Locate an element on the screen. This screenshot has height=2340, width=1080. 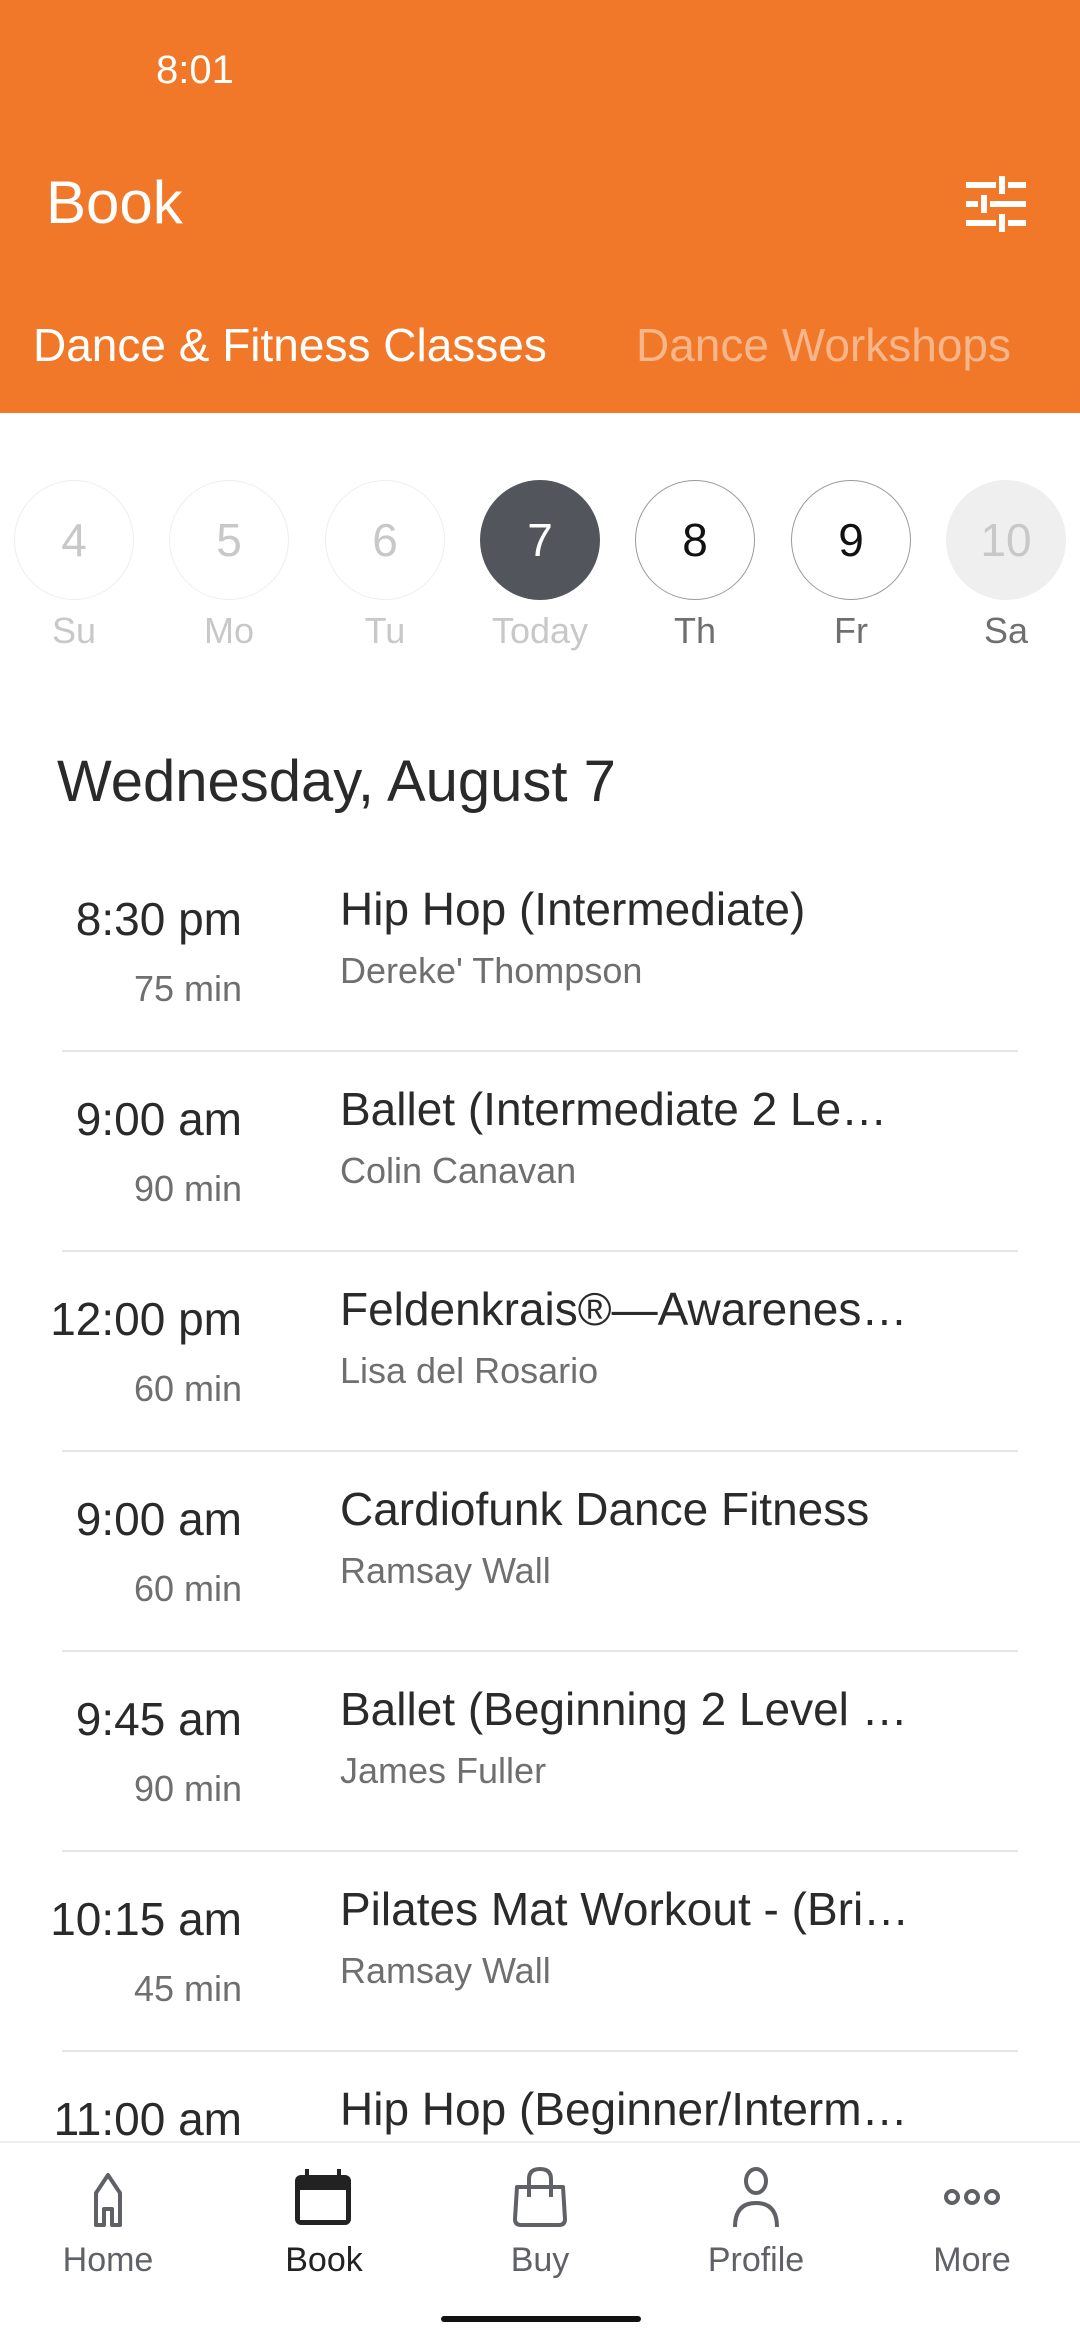
date-day-8: 8 Th is located at coordinates (695, 566).